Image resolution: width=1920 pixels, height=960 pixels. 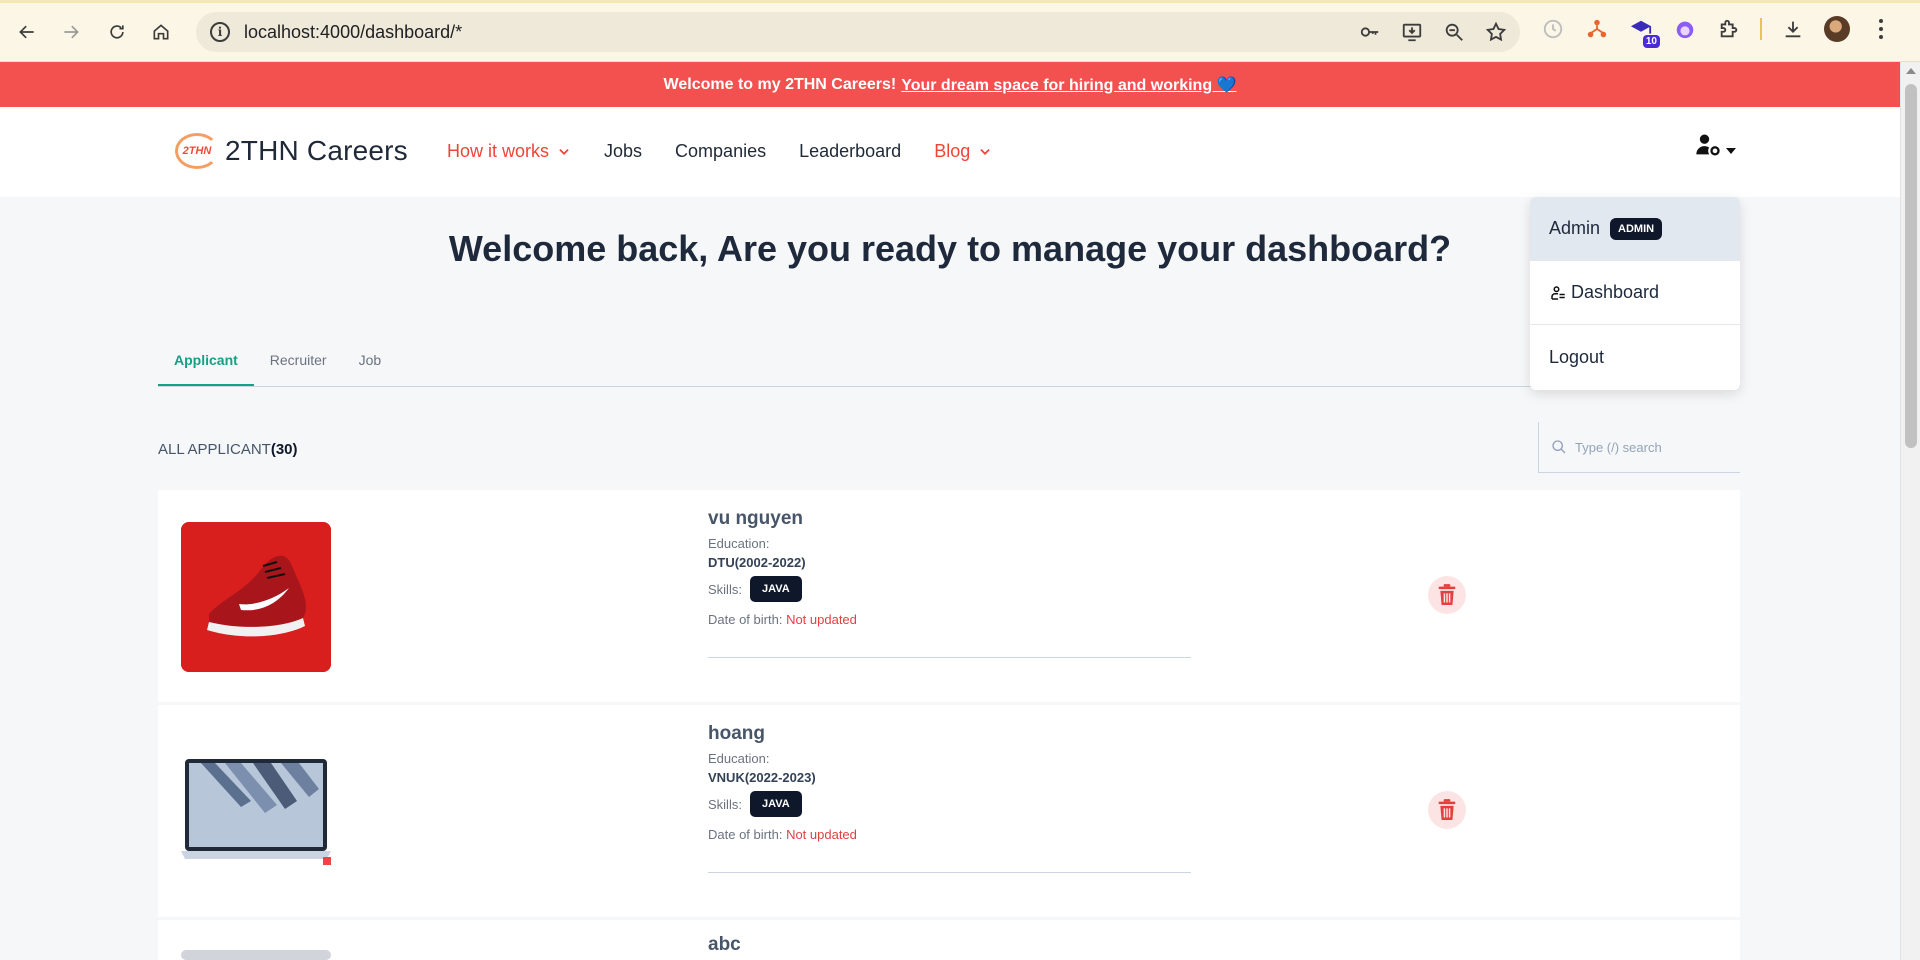 What do you see at coordinates (214, 449) in the screenshot?
I see `section-label: ALL APPLICANT` at bounding box center [214, 449].